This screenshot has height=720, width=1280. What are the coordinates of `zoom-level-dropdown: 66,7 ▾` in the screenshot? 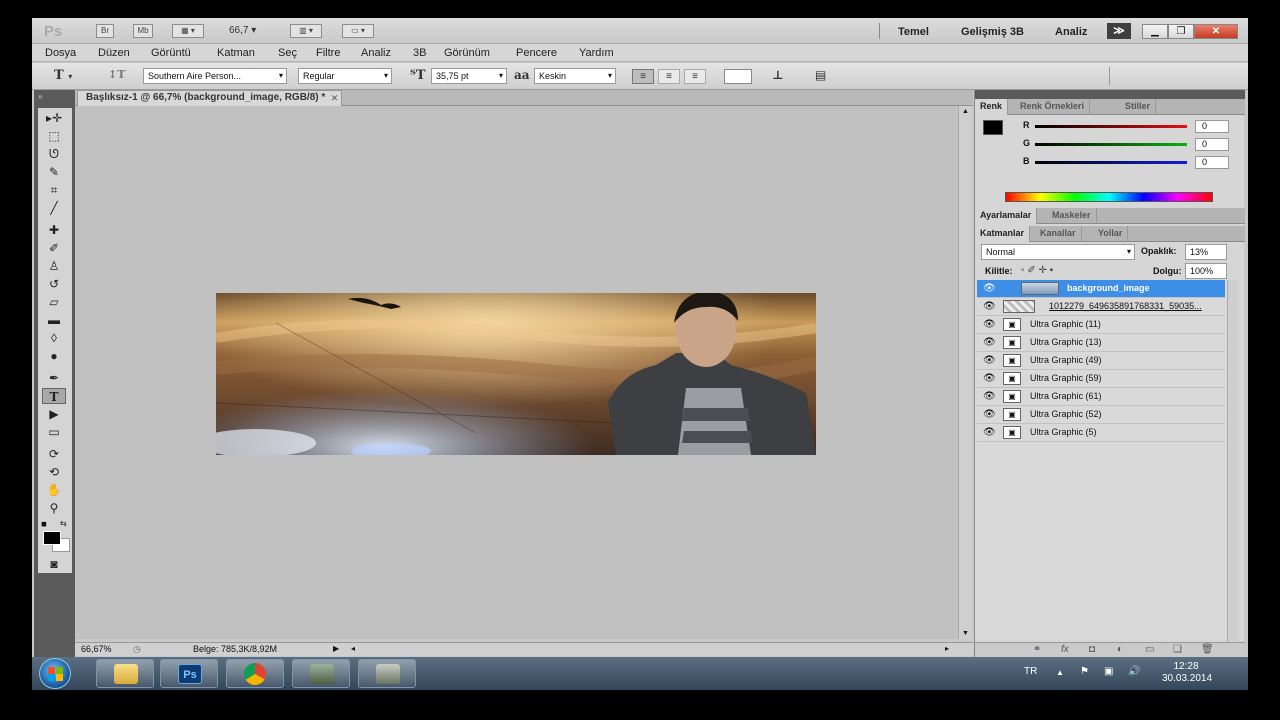 It's located at (242, 30).